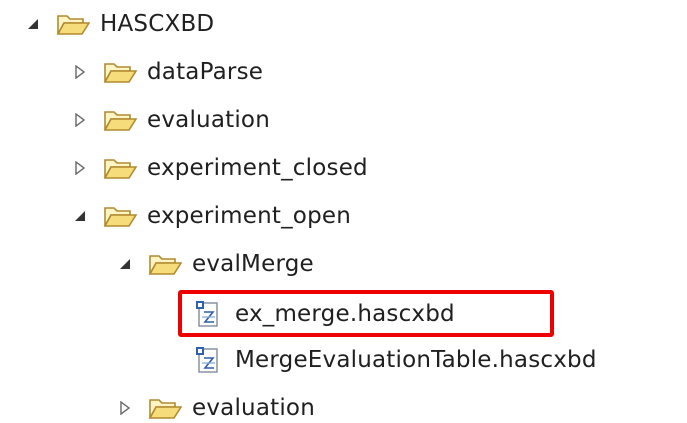  What do you see at coordinates (257, 168) in the screenshot?
I see `tree-item-label: experiment_closed` at bounding box center [257, 168].